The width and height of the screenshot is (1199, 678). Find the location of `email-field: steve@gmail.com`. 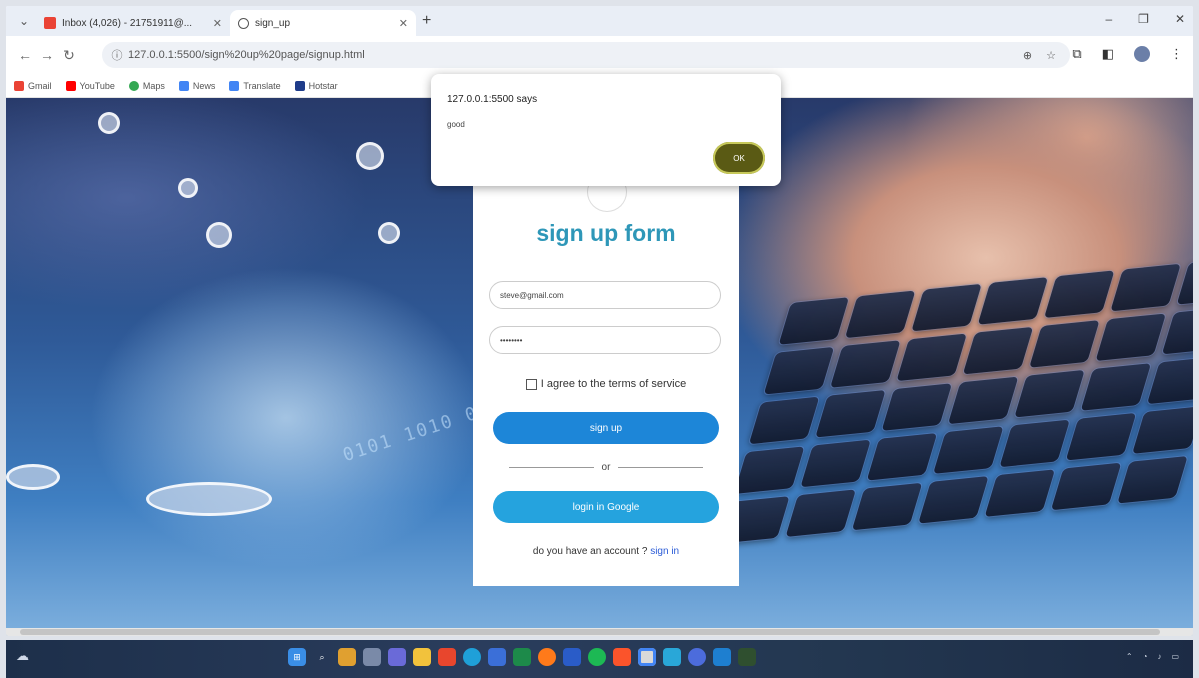

email-field: steve@gmail.com is located at coordinates (605, 295).